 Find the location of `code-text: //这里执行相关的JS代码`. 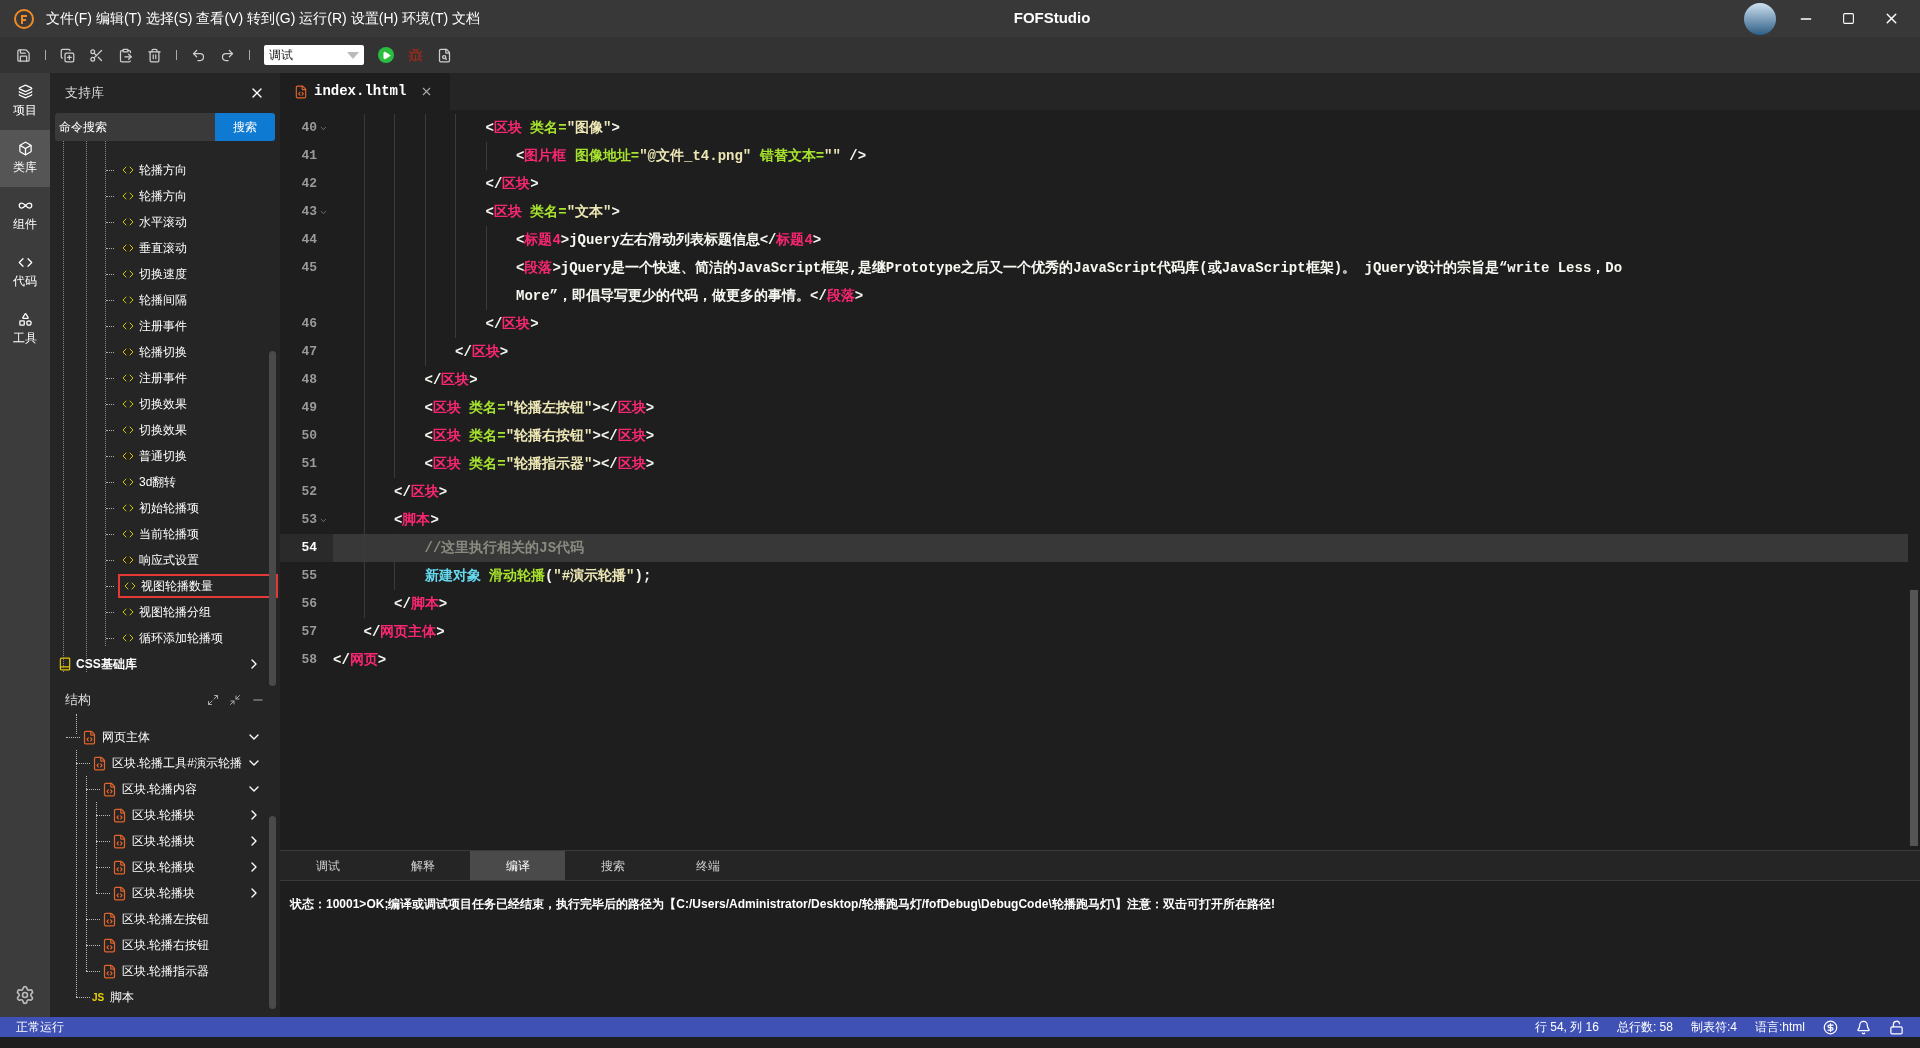

code-text: //这里执行相关的JS代码 is located at coordinates (504, 548).